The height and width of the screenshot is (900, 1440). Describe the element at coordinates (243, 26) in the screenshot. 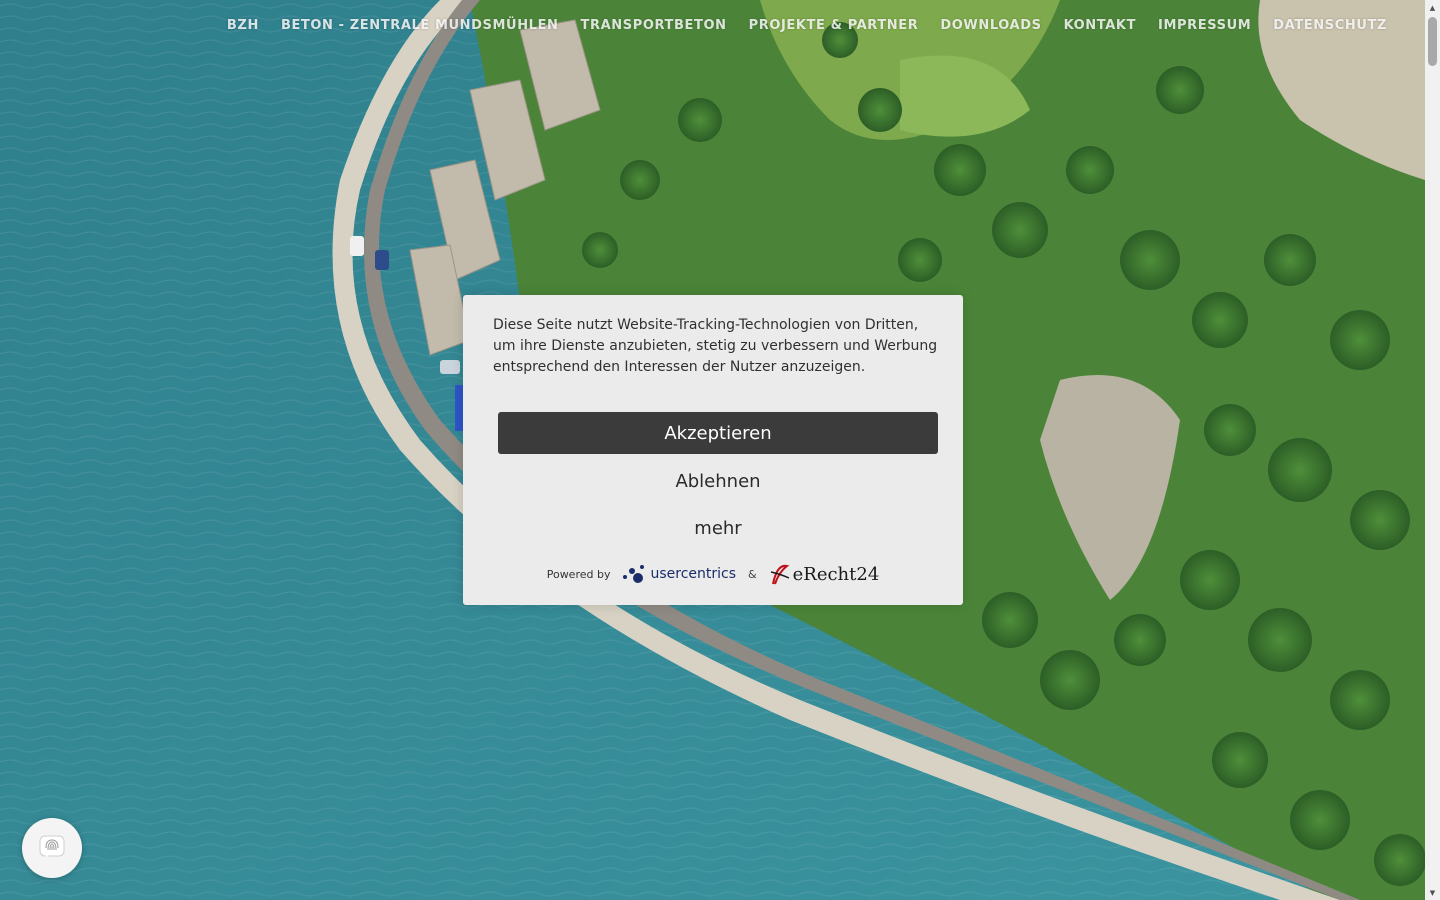

I see `nav-item-bzh: BZH` at that location.